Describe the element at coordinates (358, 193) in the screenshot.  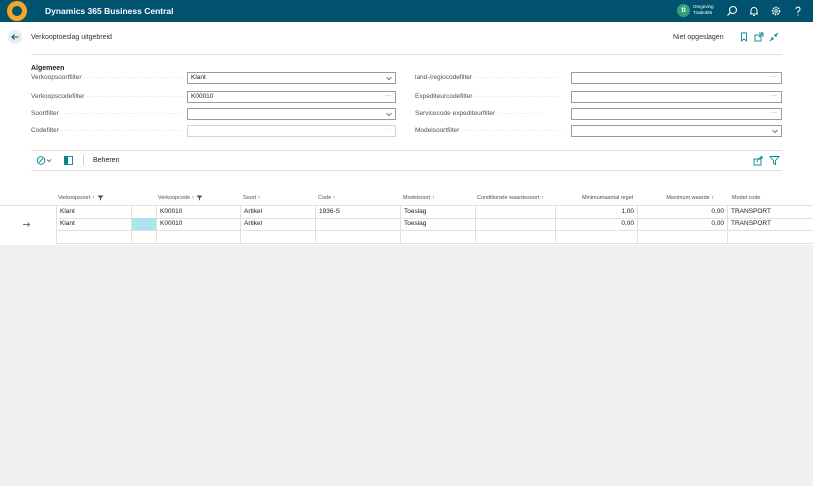
I see `column-header-code: Code ↑` at that location.